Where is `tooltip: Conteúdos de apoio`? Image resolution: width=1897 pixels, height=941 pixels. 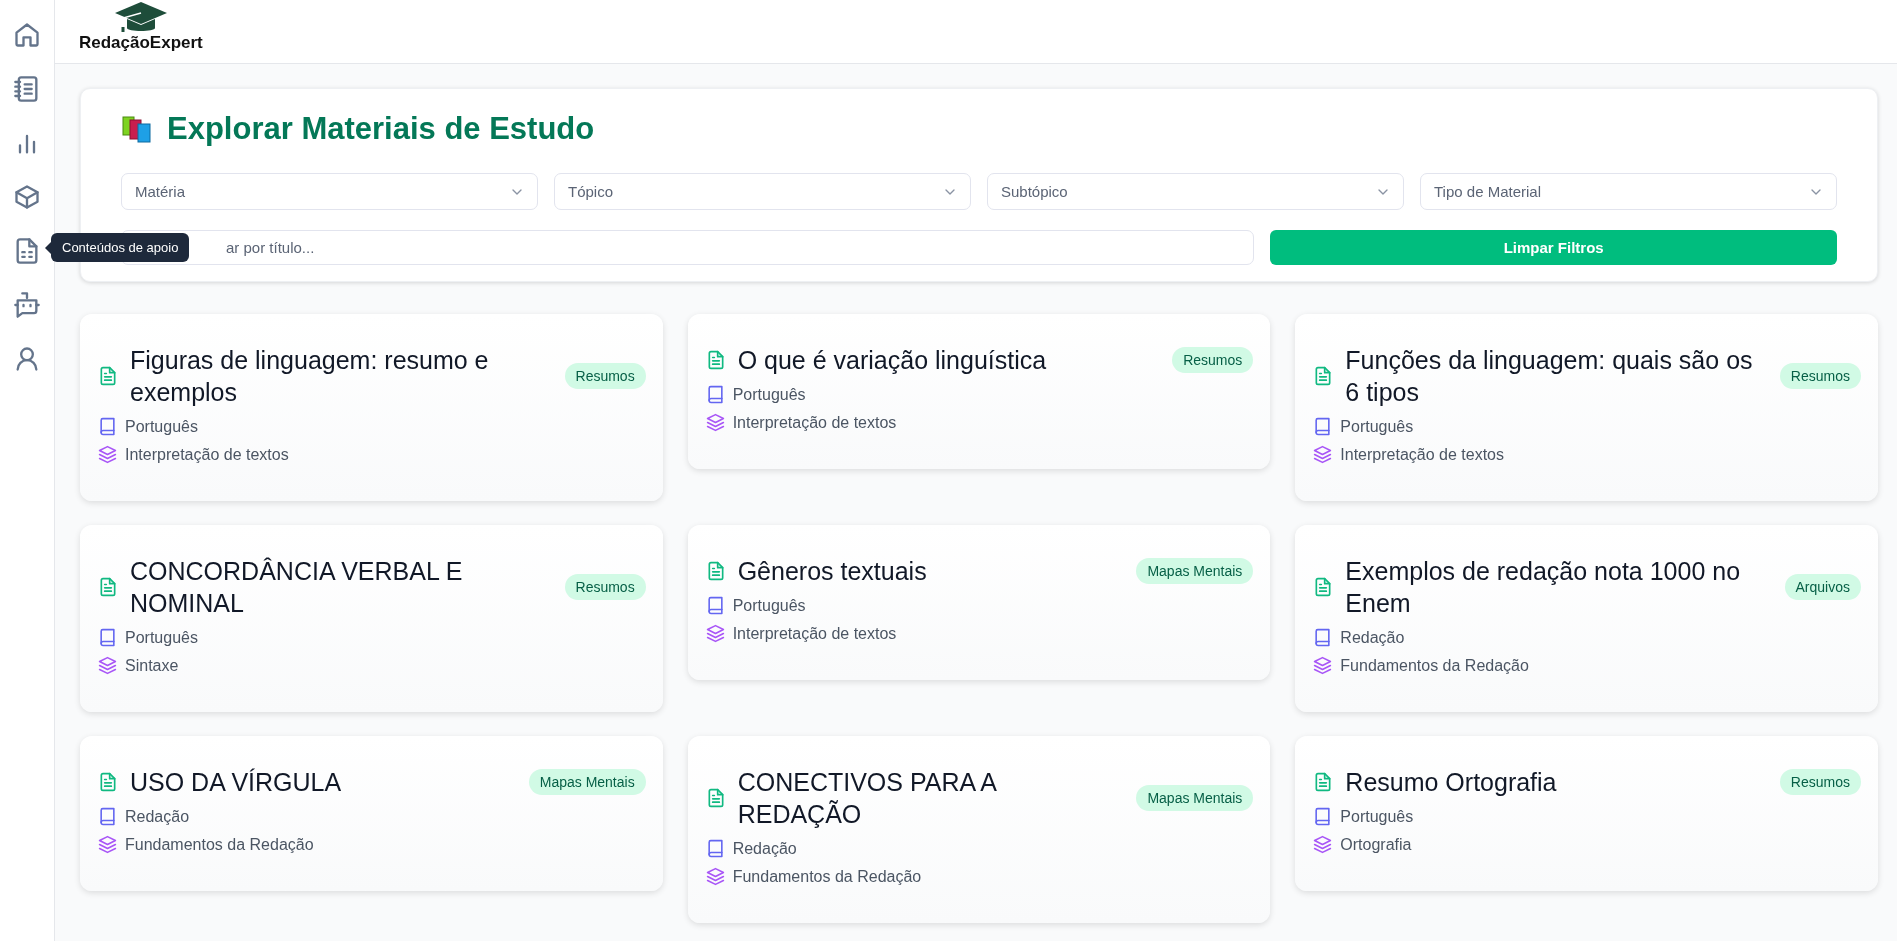
tooltip: Conteúdos de apoio is located at coordinates (120, 247).